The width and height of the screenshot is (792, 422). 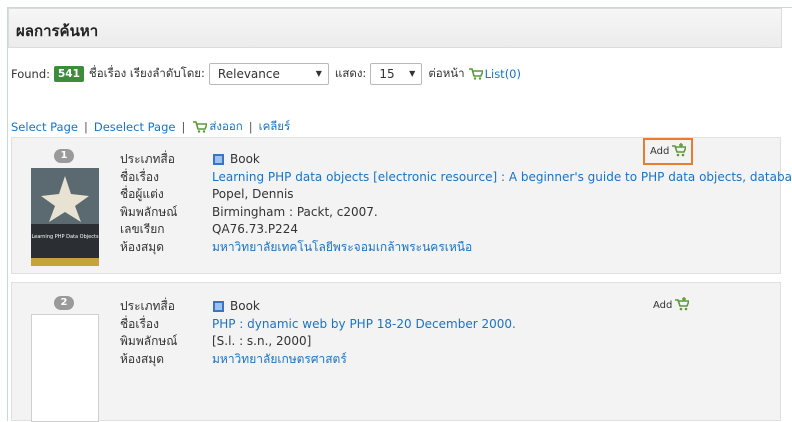 What do you see at coordinates (65, 368) in the screenshot?
I see `book-cover-placeholder` at bounding box center [65, 368].